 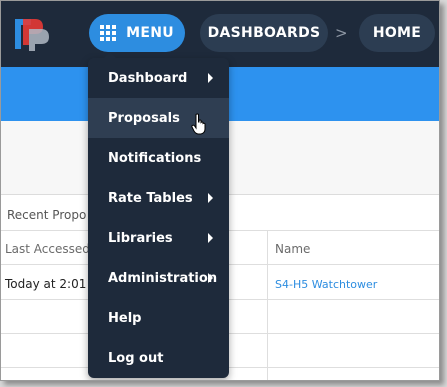 I want to click on menu-item-label: Administration, so click(x=163, y=278).